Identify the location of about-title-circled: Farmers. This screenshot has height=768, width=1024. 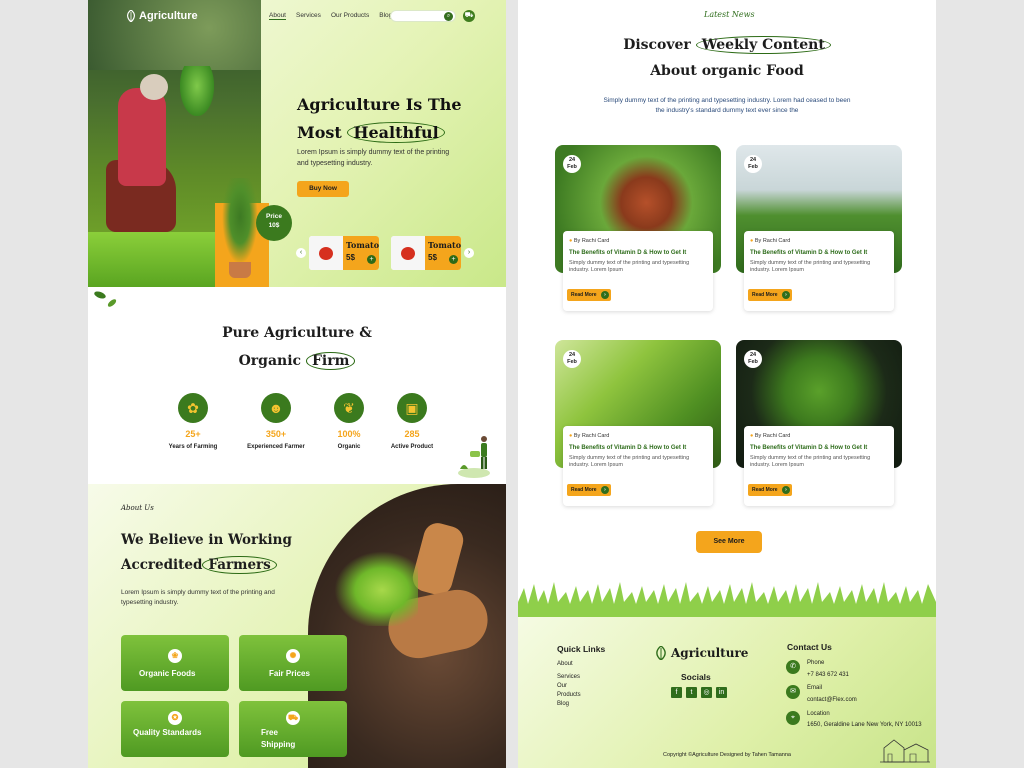
(239, 565).